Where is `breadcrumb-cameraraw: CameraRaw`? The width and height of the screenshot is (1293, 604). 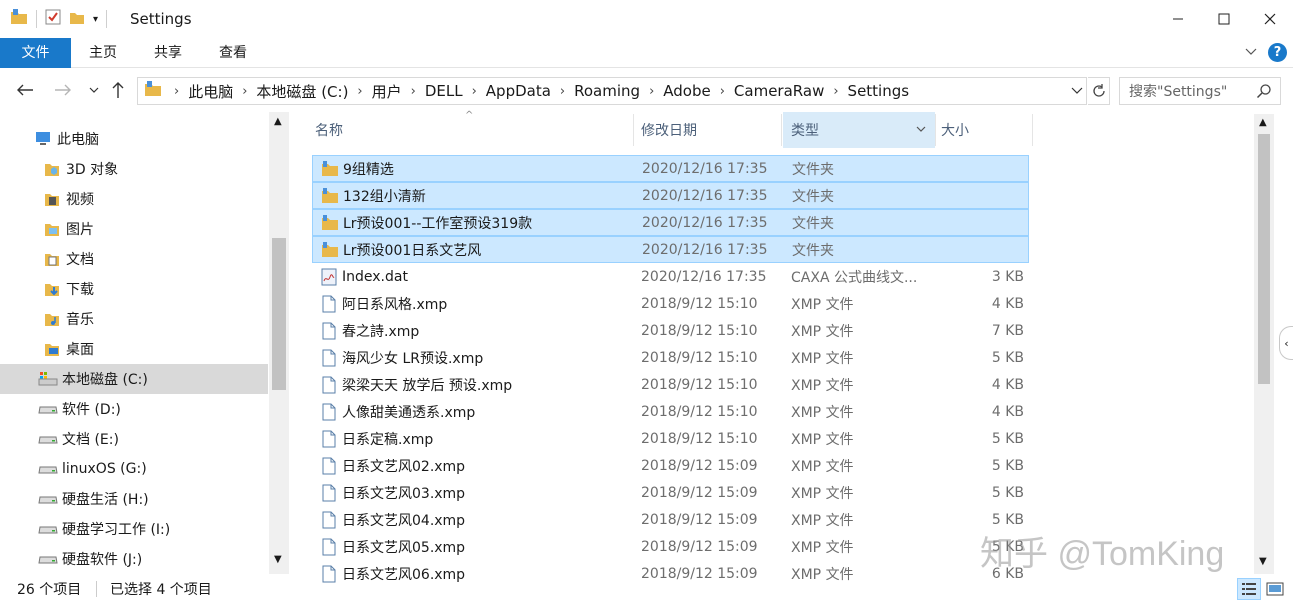 breadcrumb-cameraraw: CameraRaw is located at coordinates (779, 91).